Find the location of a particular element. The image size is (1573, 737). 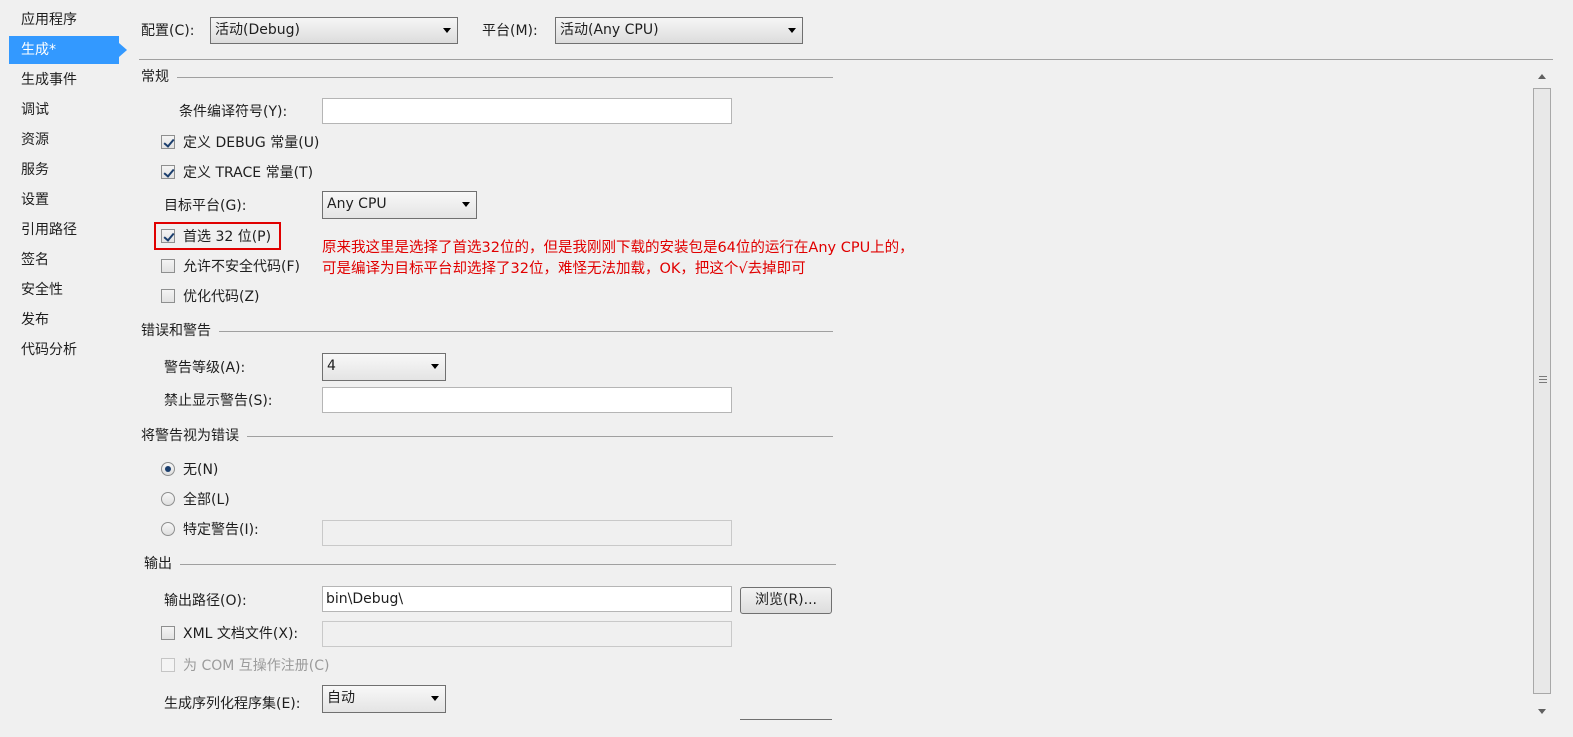

sidebar-item-signing: 签名 is located at coordinates (64, 260).